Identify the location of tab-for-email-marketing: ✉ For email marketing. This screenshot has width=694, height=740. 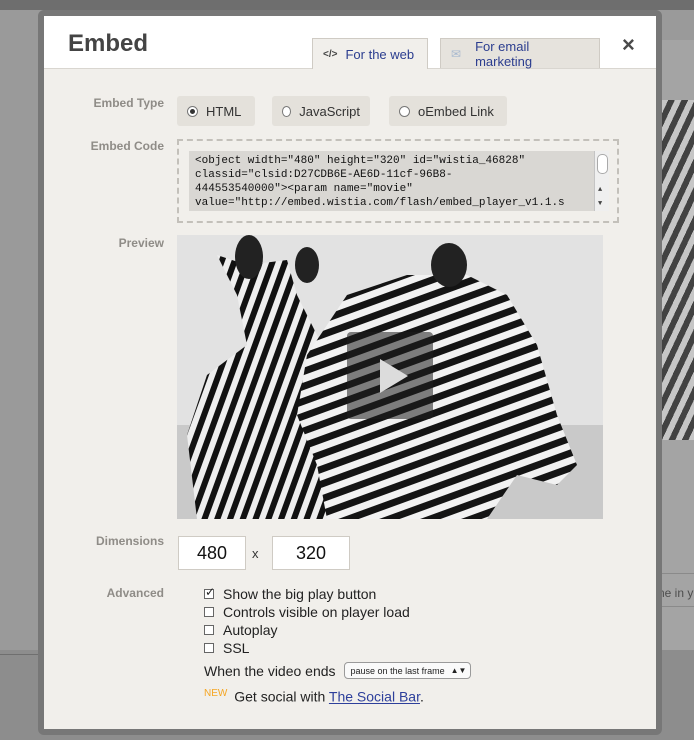
(520, 53).